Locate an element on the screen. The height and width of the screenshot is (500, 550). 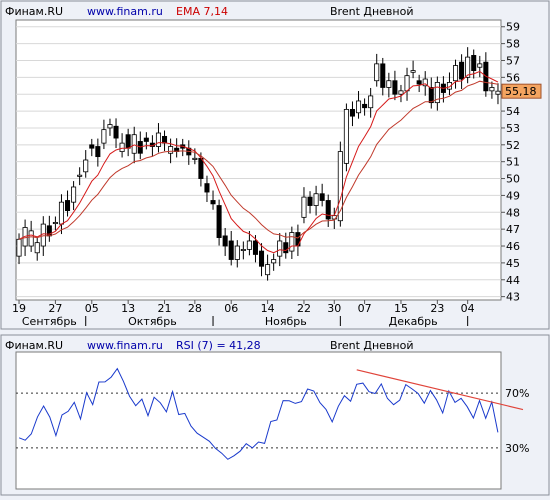
y-tick-label: 49 is located at coordinates (513, 195).